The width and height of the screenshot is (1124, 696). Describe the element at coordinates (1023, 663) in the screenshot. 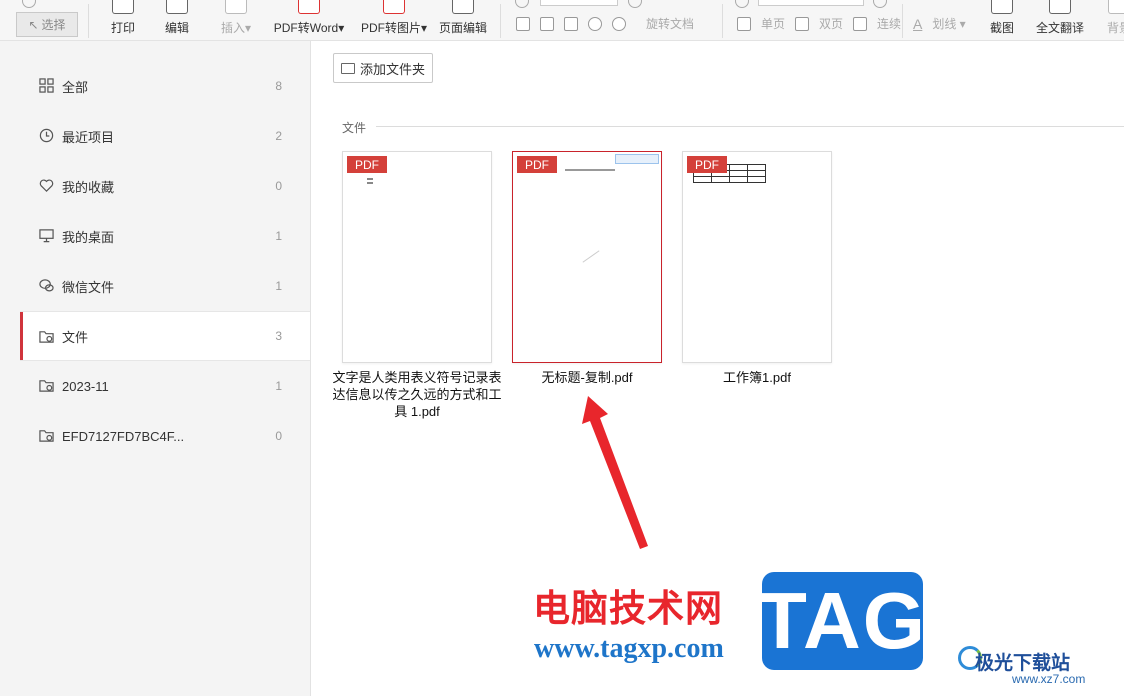

I see `watermark-jiguang: 极光下载站` at that location.